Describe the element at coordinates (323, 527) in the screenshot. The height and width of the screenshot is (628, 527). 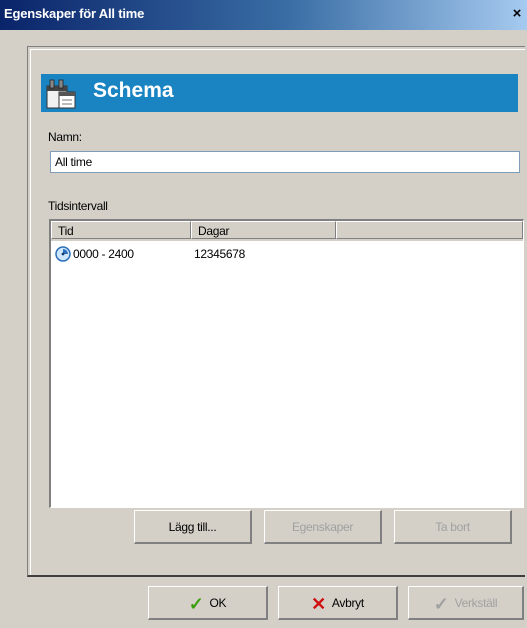
I see `properties-button: Egenskaper` at that location.